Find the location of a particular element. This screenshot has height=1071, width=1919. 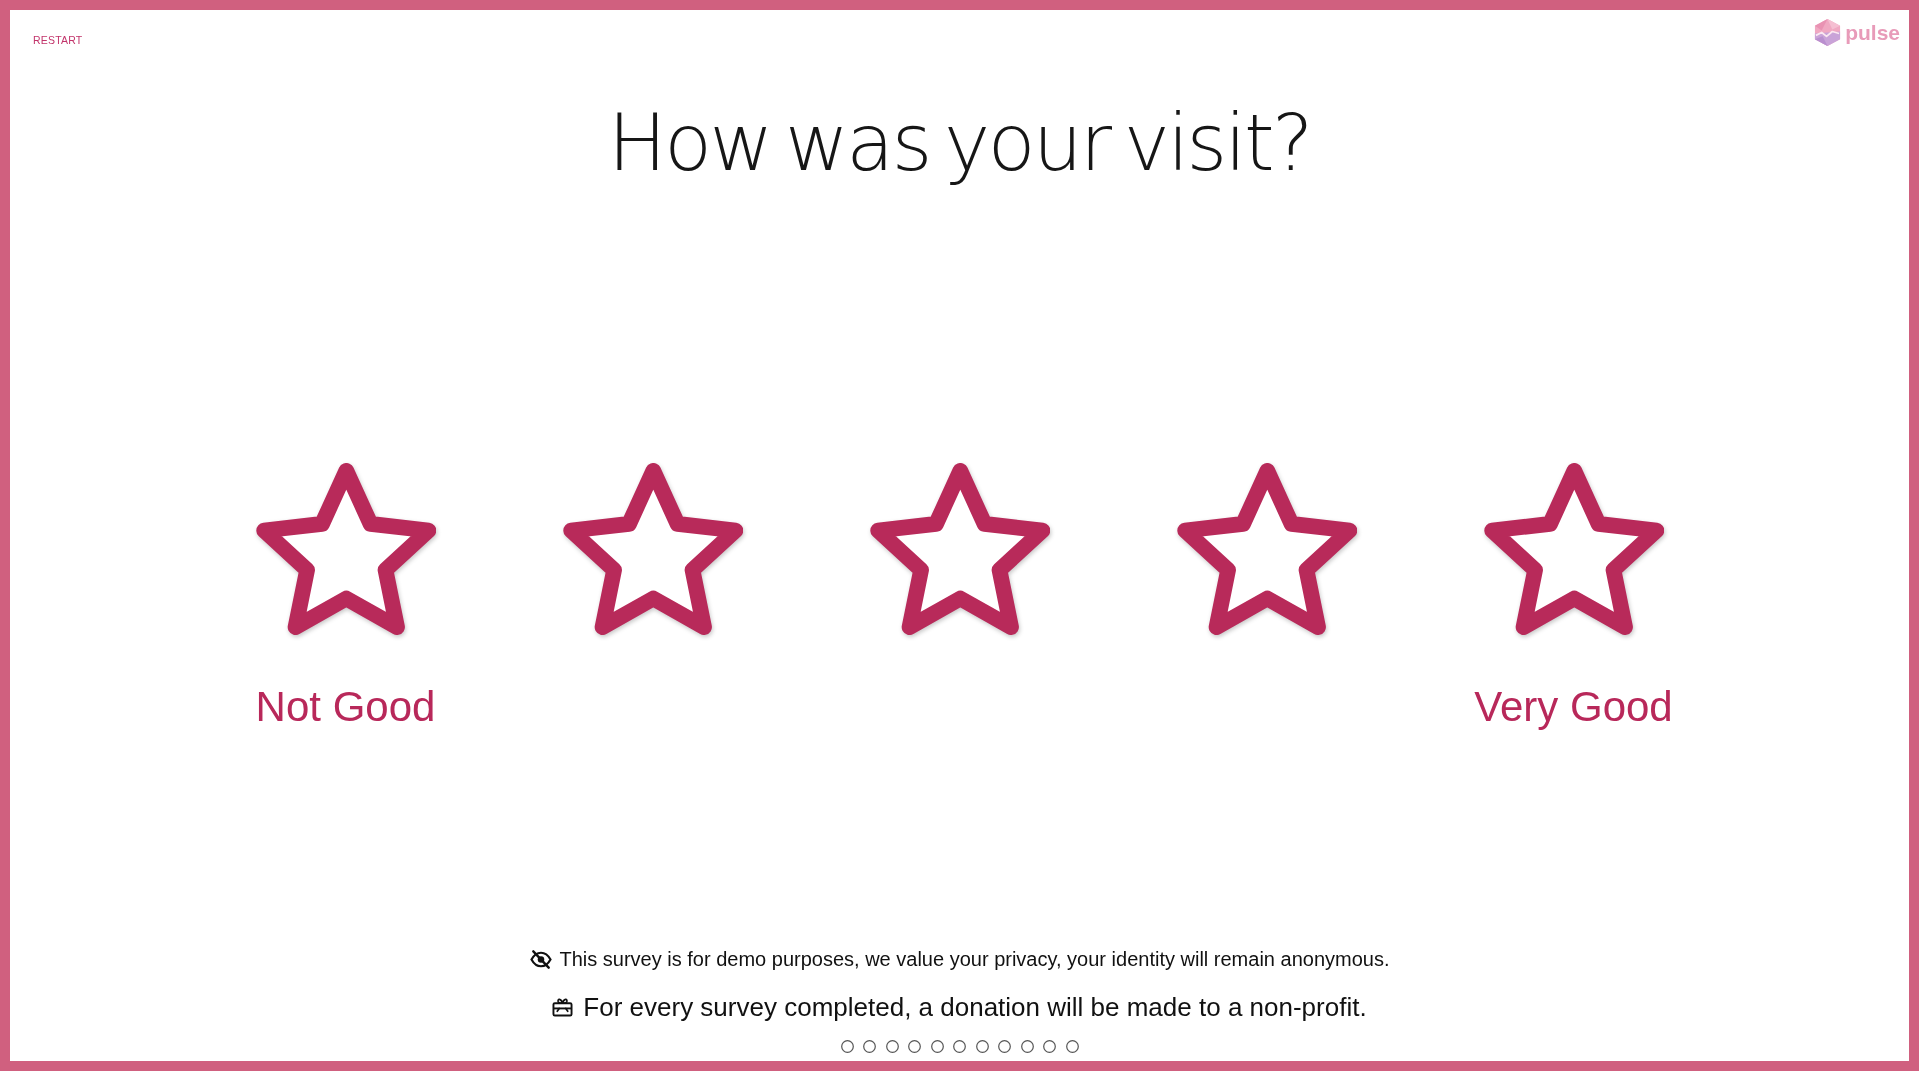

question-title: How was your visit? is located at coordinates (959, 143).